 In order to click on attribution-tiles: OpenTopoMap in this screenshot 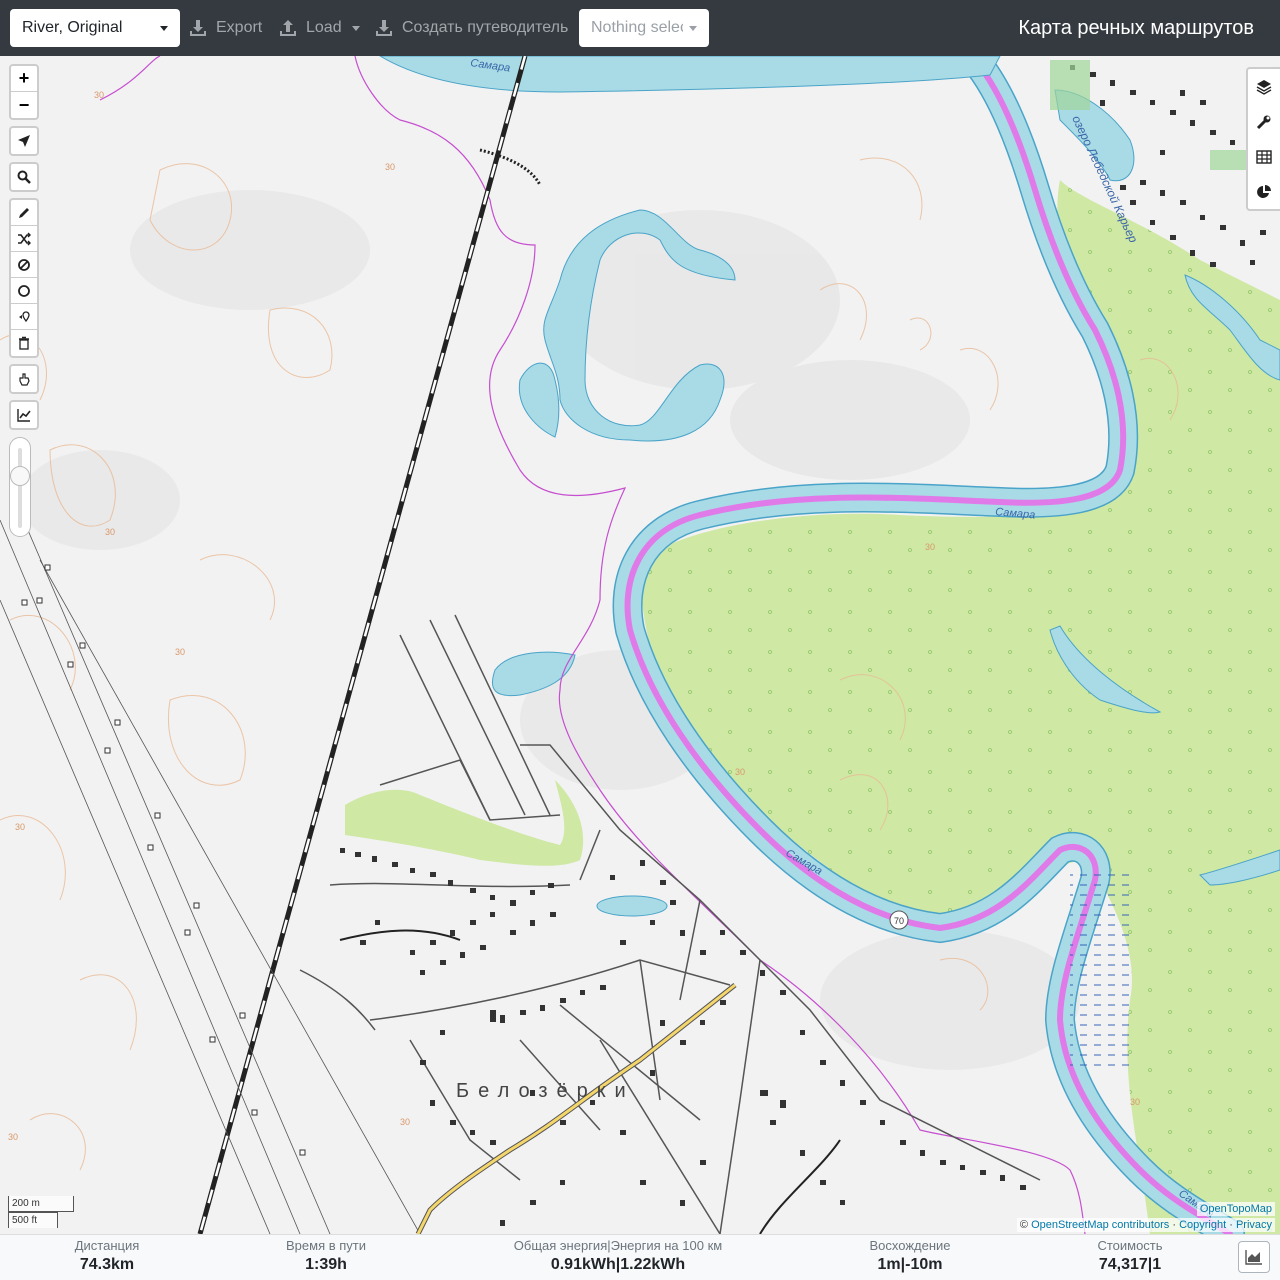, I will do `click(1235, 1209)`.